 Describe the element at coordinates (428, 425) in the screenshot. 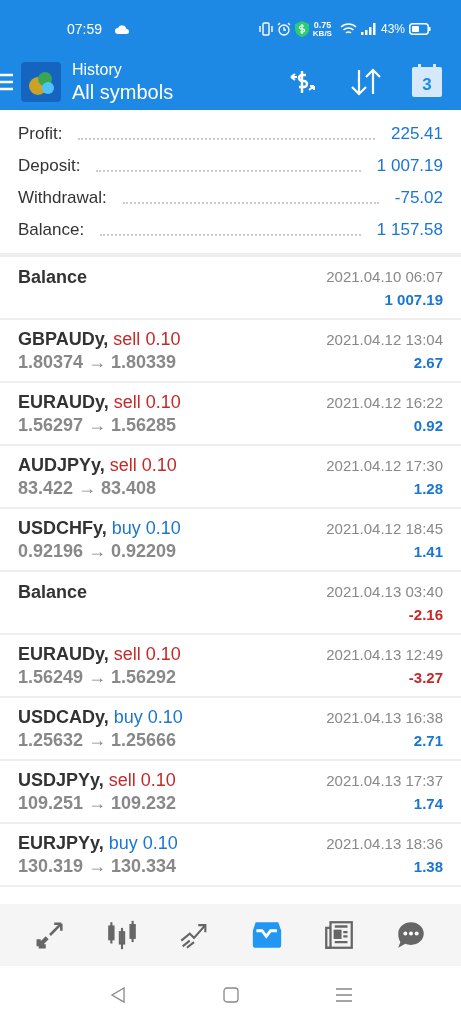

I see `deal-amount: 0.92` at that location.